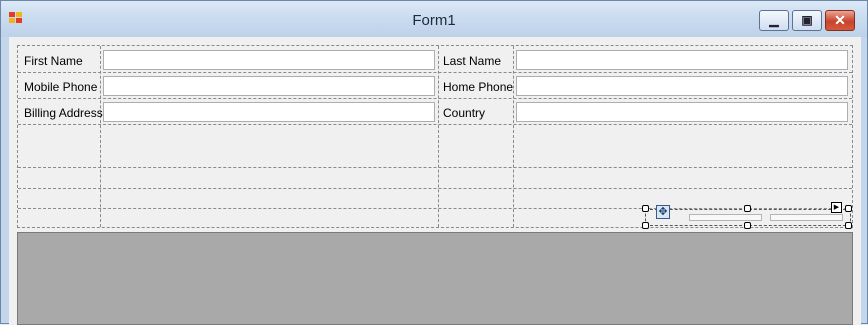 The image size is (868, 325). Describe the element at coordinates (472, 61) in the screenshot. I see `last-name-label: Last Name` at that location.